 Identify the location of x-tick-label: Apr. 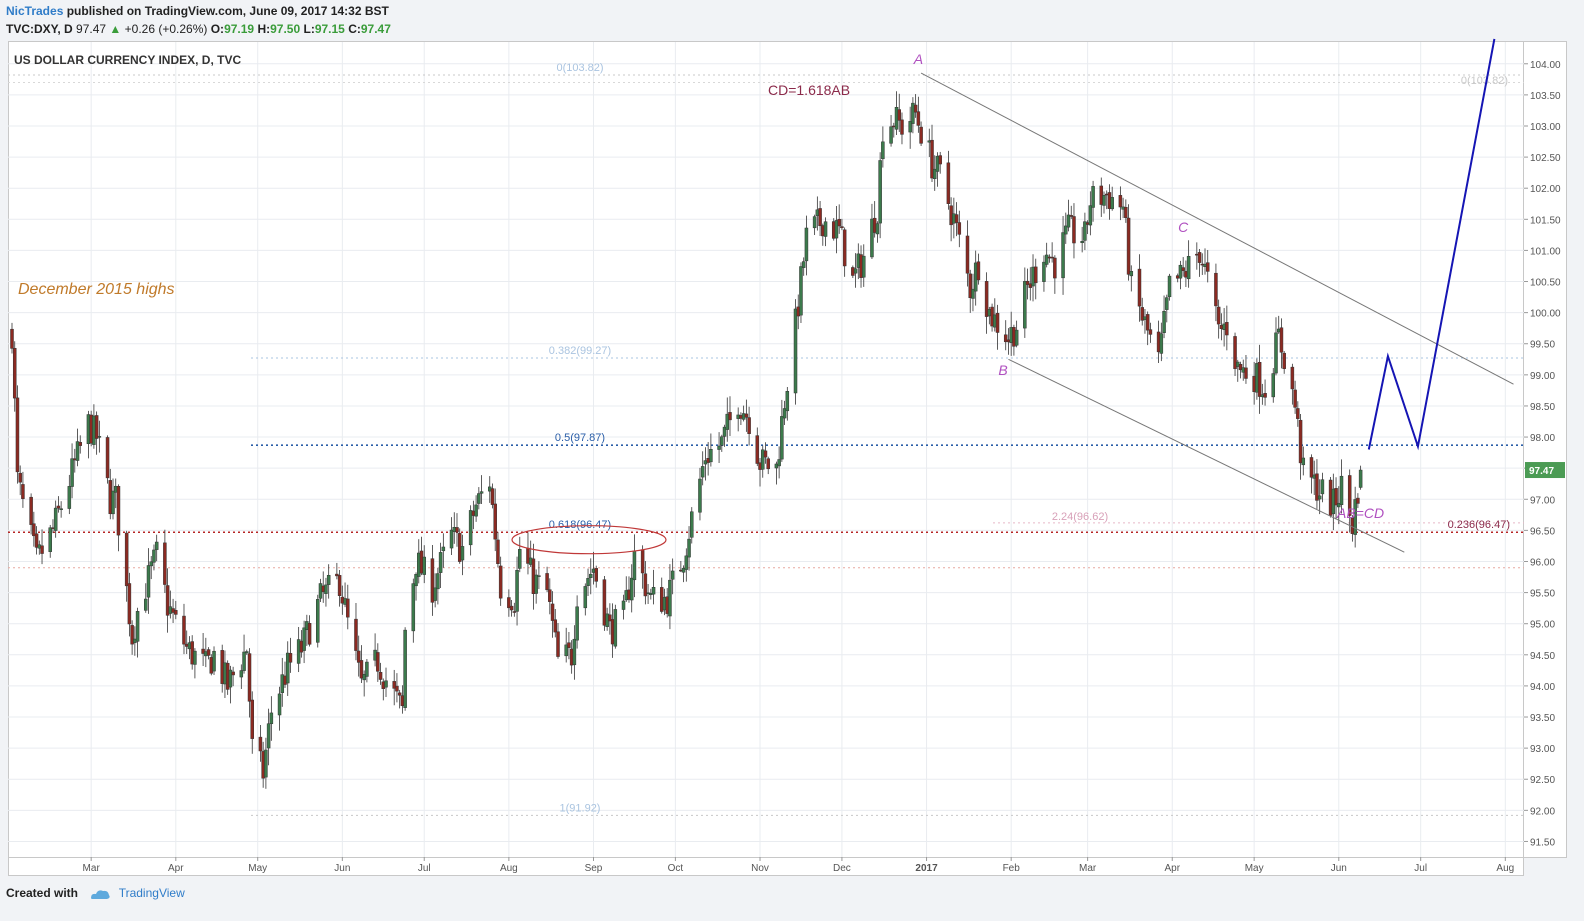
(1172, 868).